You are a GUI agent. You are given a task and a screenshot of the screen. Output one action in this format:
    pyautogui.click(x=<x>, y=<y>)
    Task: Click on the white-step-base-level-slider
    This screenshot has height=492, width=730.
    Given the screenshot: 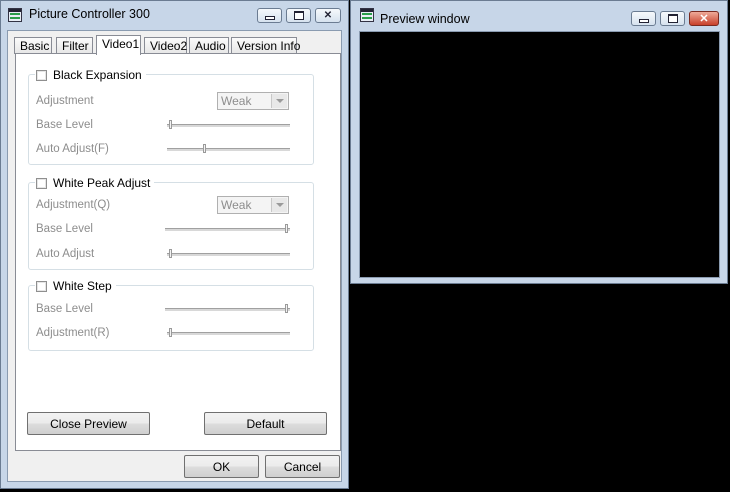 What is the action you would take?
    pyautogui.click(x=227, y=310)
    